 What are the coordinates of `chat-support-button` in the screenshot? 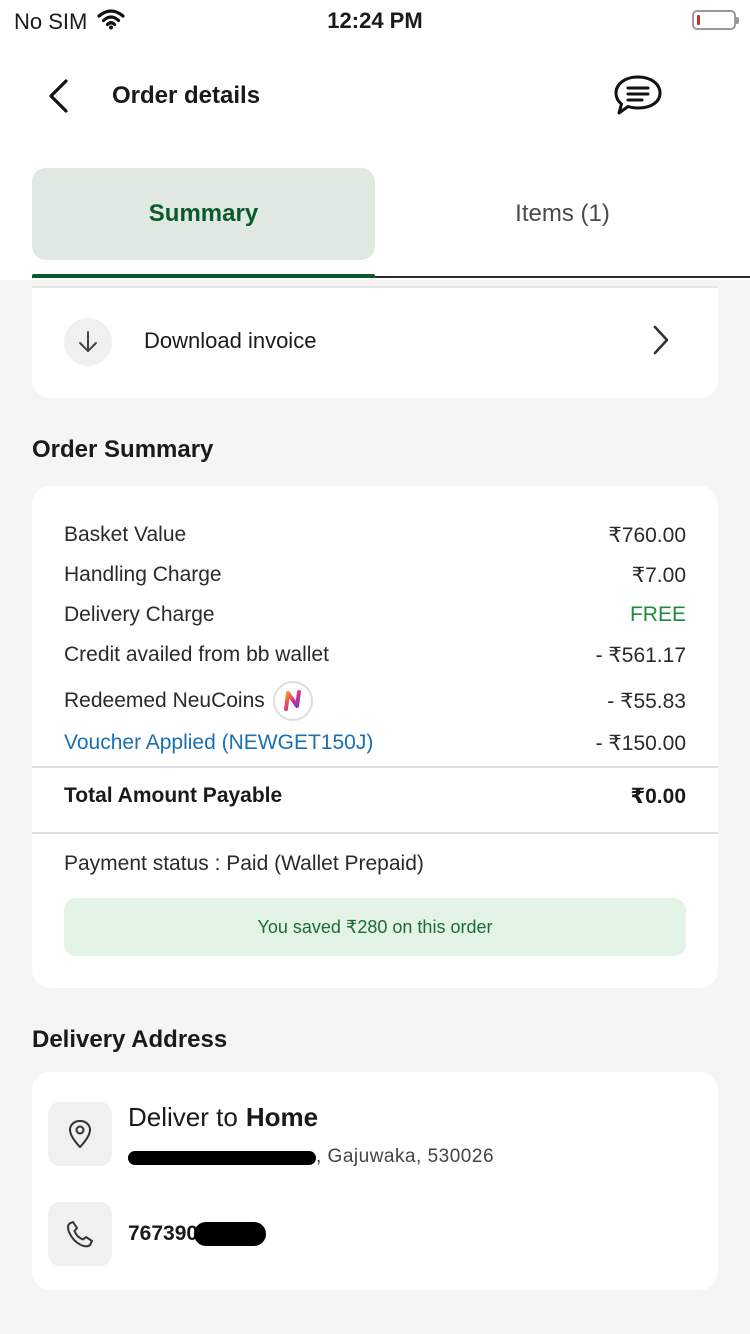 It's located at (638, 96).